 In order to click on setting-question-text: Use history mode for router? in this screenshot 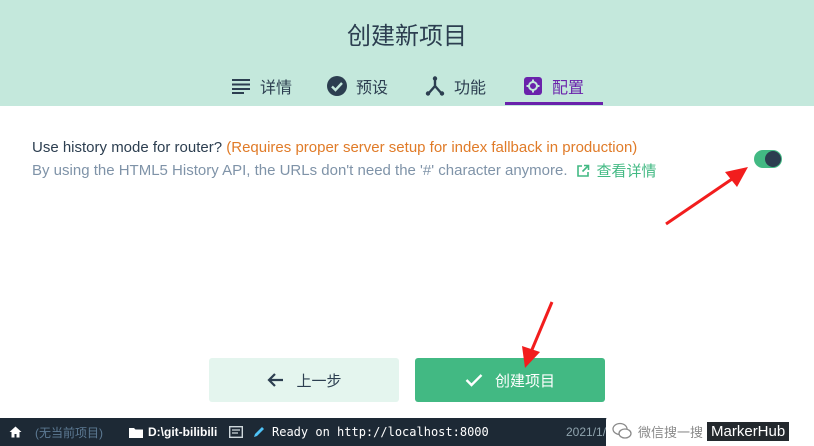, I will do `click(127, 147)`.